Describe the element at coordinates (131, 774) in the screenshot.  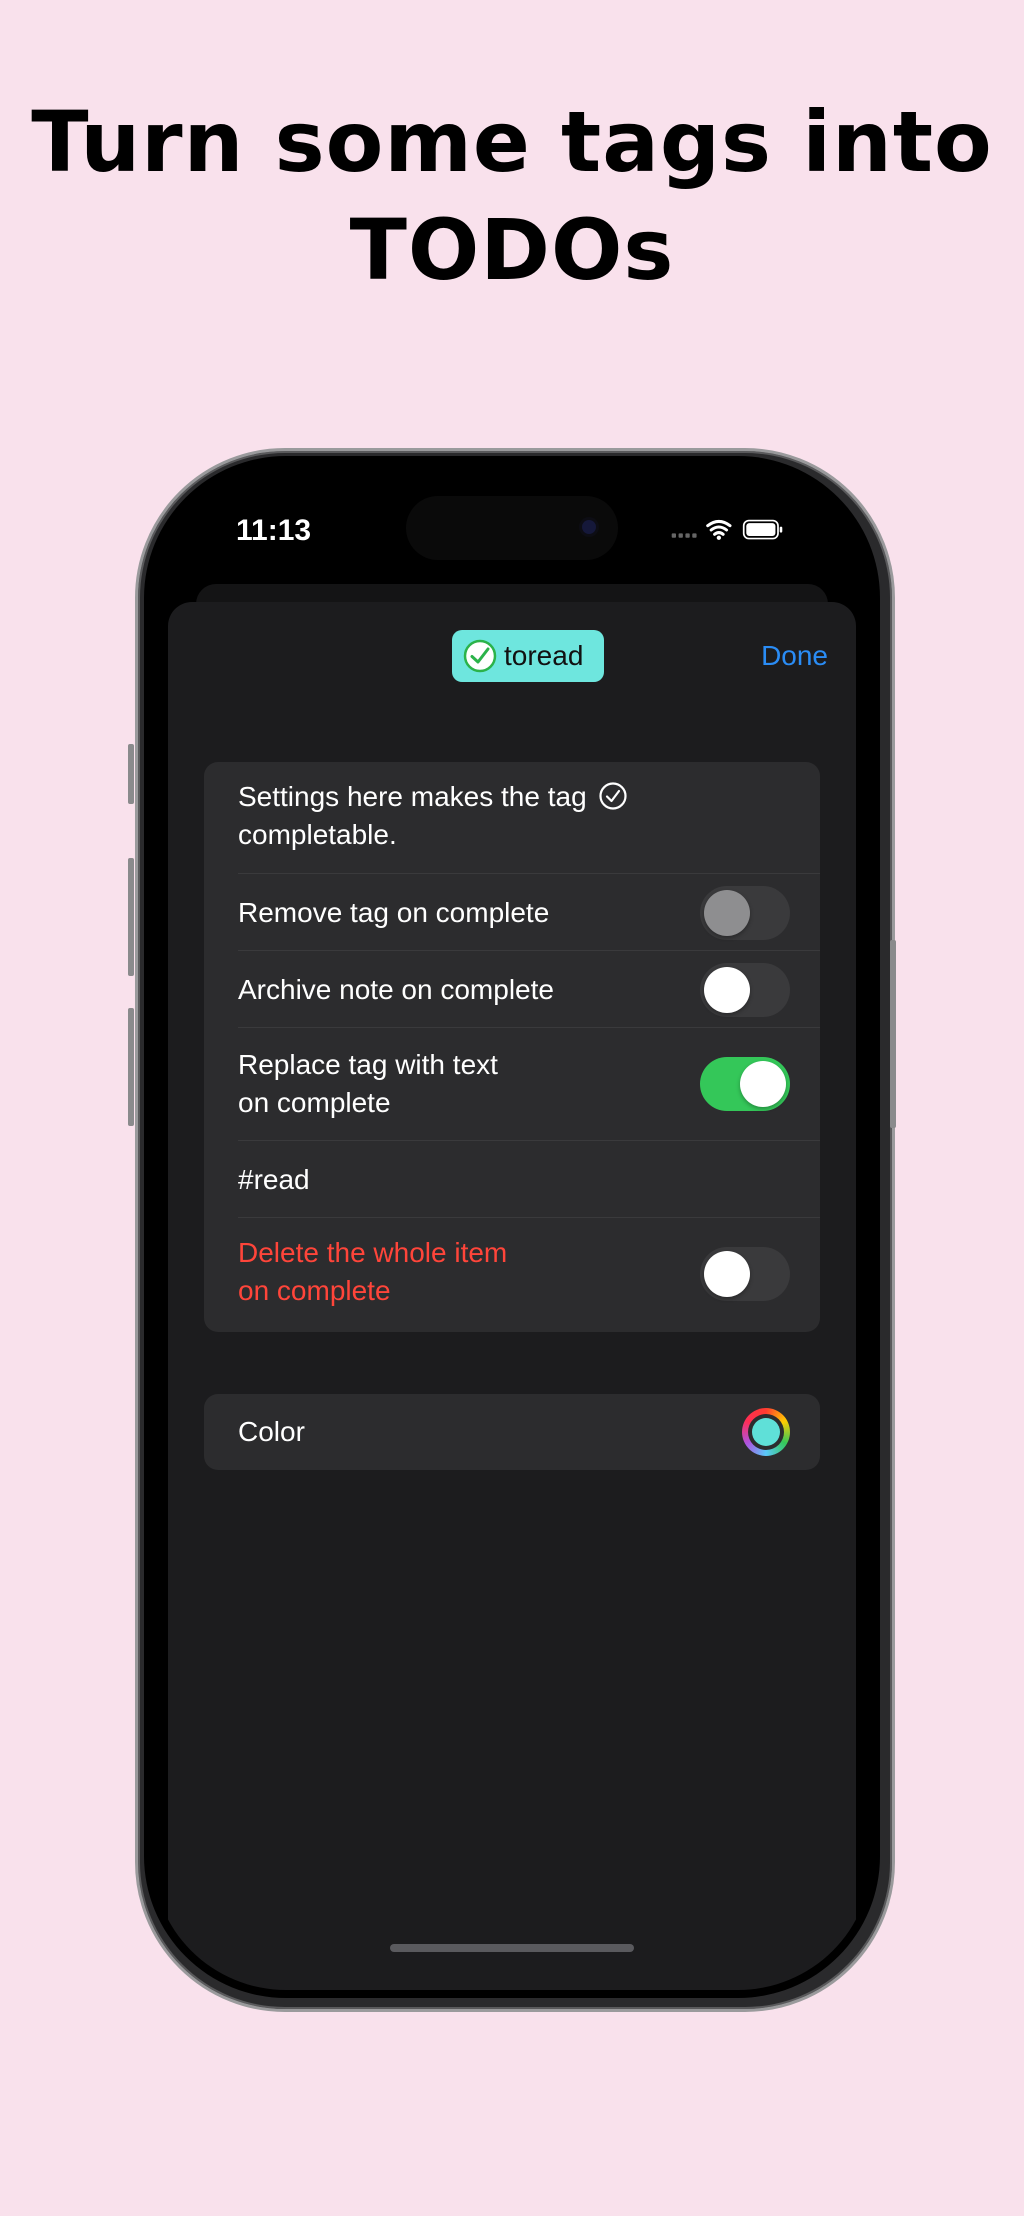
I see `action-button` at that location.